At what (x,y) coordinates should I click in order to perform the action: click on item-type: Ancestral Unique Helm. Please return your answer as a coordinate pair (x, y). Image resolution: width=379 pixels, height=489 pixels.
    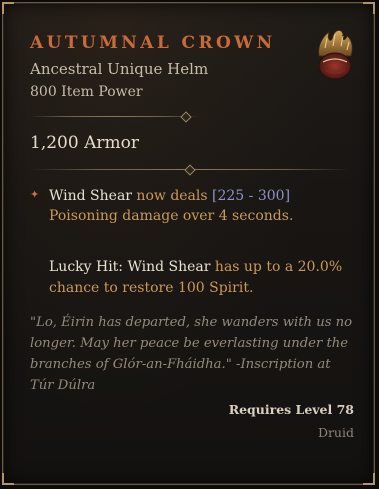
    Looking at the image, I should click on (119, 69).